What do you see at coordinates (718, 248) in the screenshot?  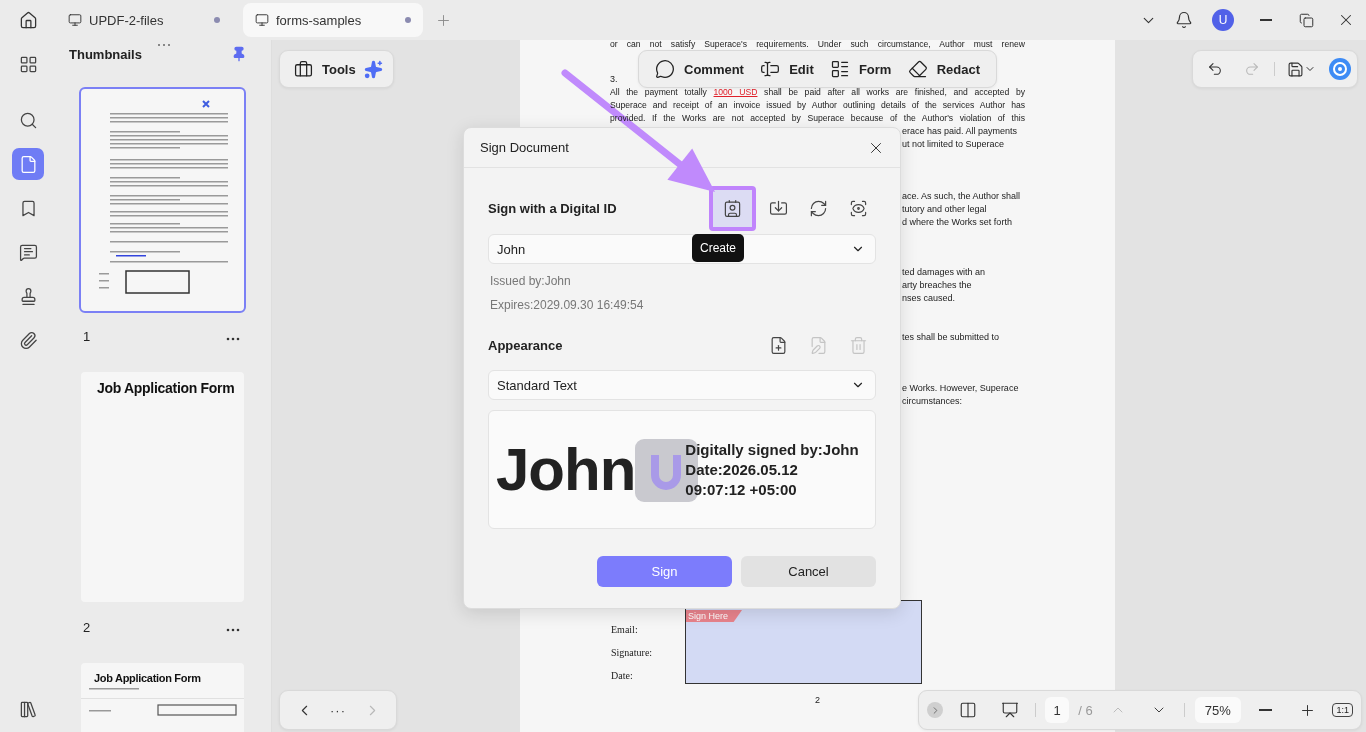 I see `tooltip: Create` at bounding box center [718, 248].